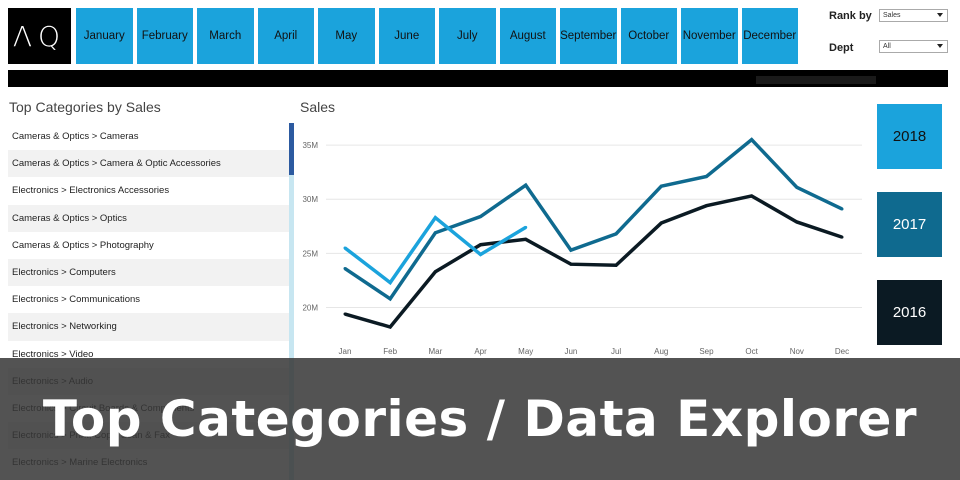 The image size is (960, 480). Describe the element at coordinates (39, 36) in the screenshot. I see `aq-logo: ΛQ` at that location.